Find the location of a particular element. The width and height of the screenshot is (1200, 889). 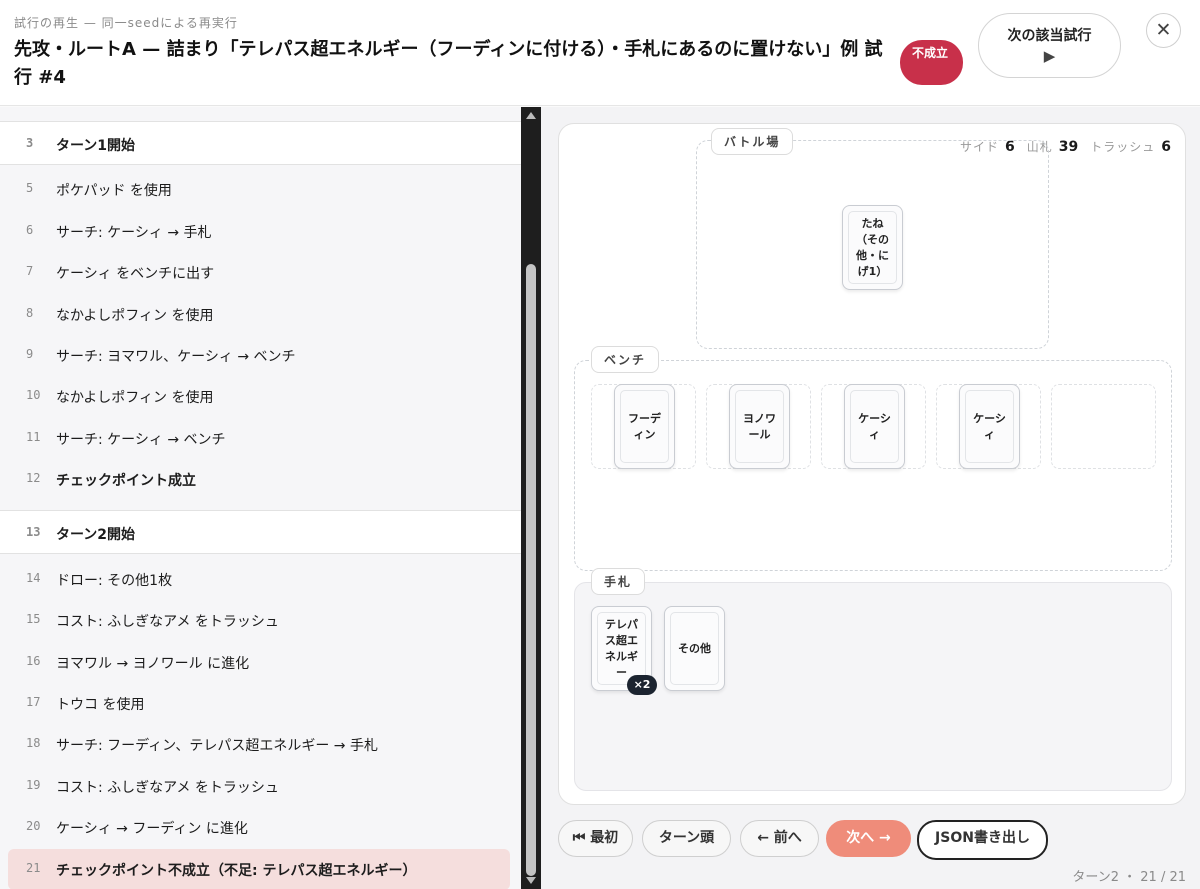

log-entry-number: 13 is located at coordinates (33, 532).